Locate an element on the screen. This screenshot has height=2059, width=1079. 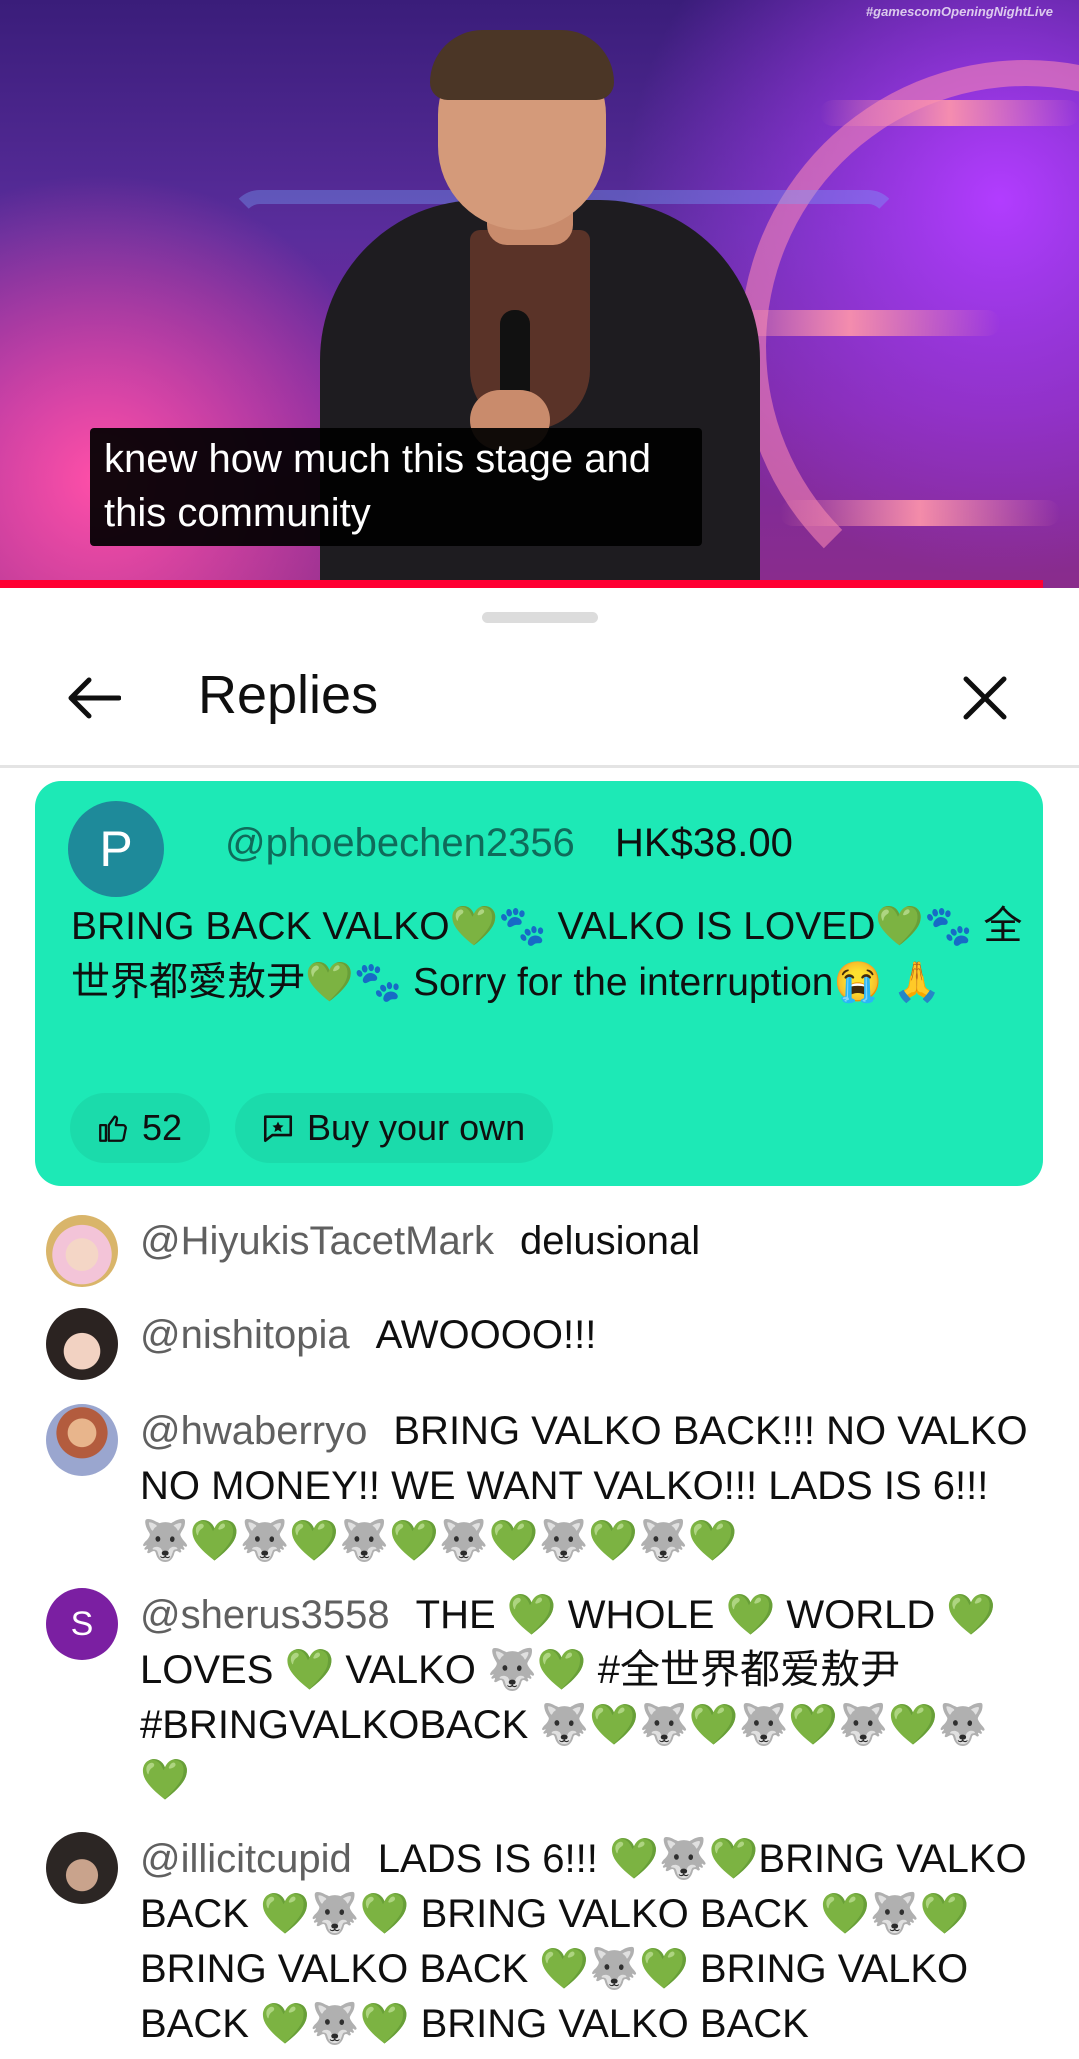
thumbs-up-icon is located at coordinates (113, 1128).